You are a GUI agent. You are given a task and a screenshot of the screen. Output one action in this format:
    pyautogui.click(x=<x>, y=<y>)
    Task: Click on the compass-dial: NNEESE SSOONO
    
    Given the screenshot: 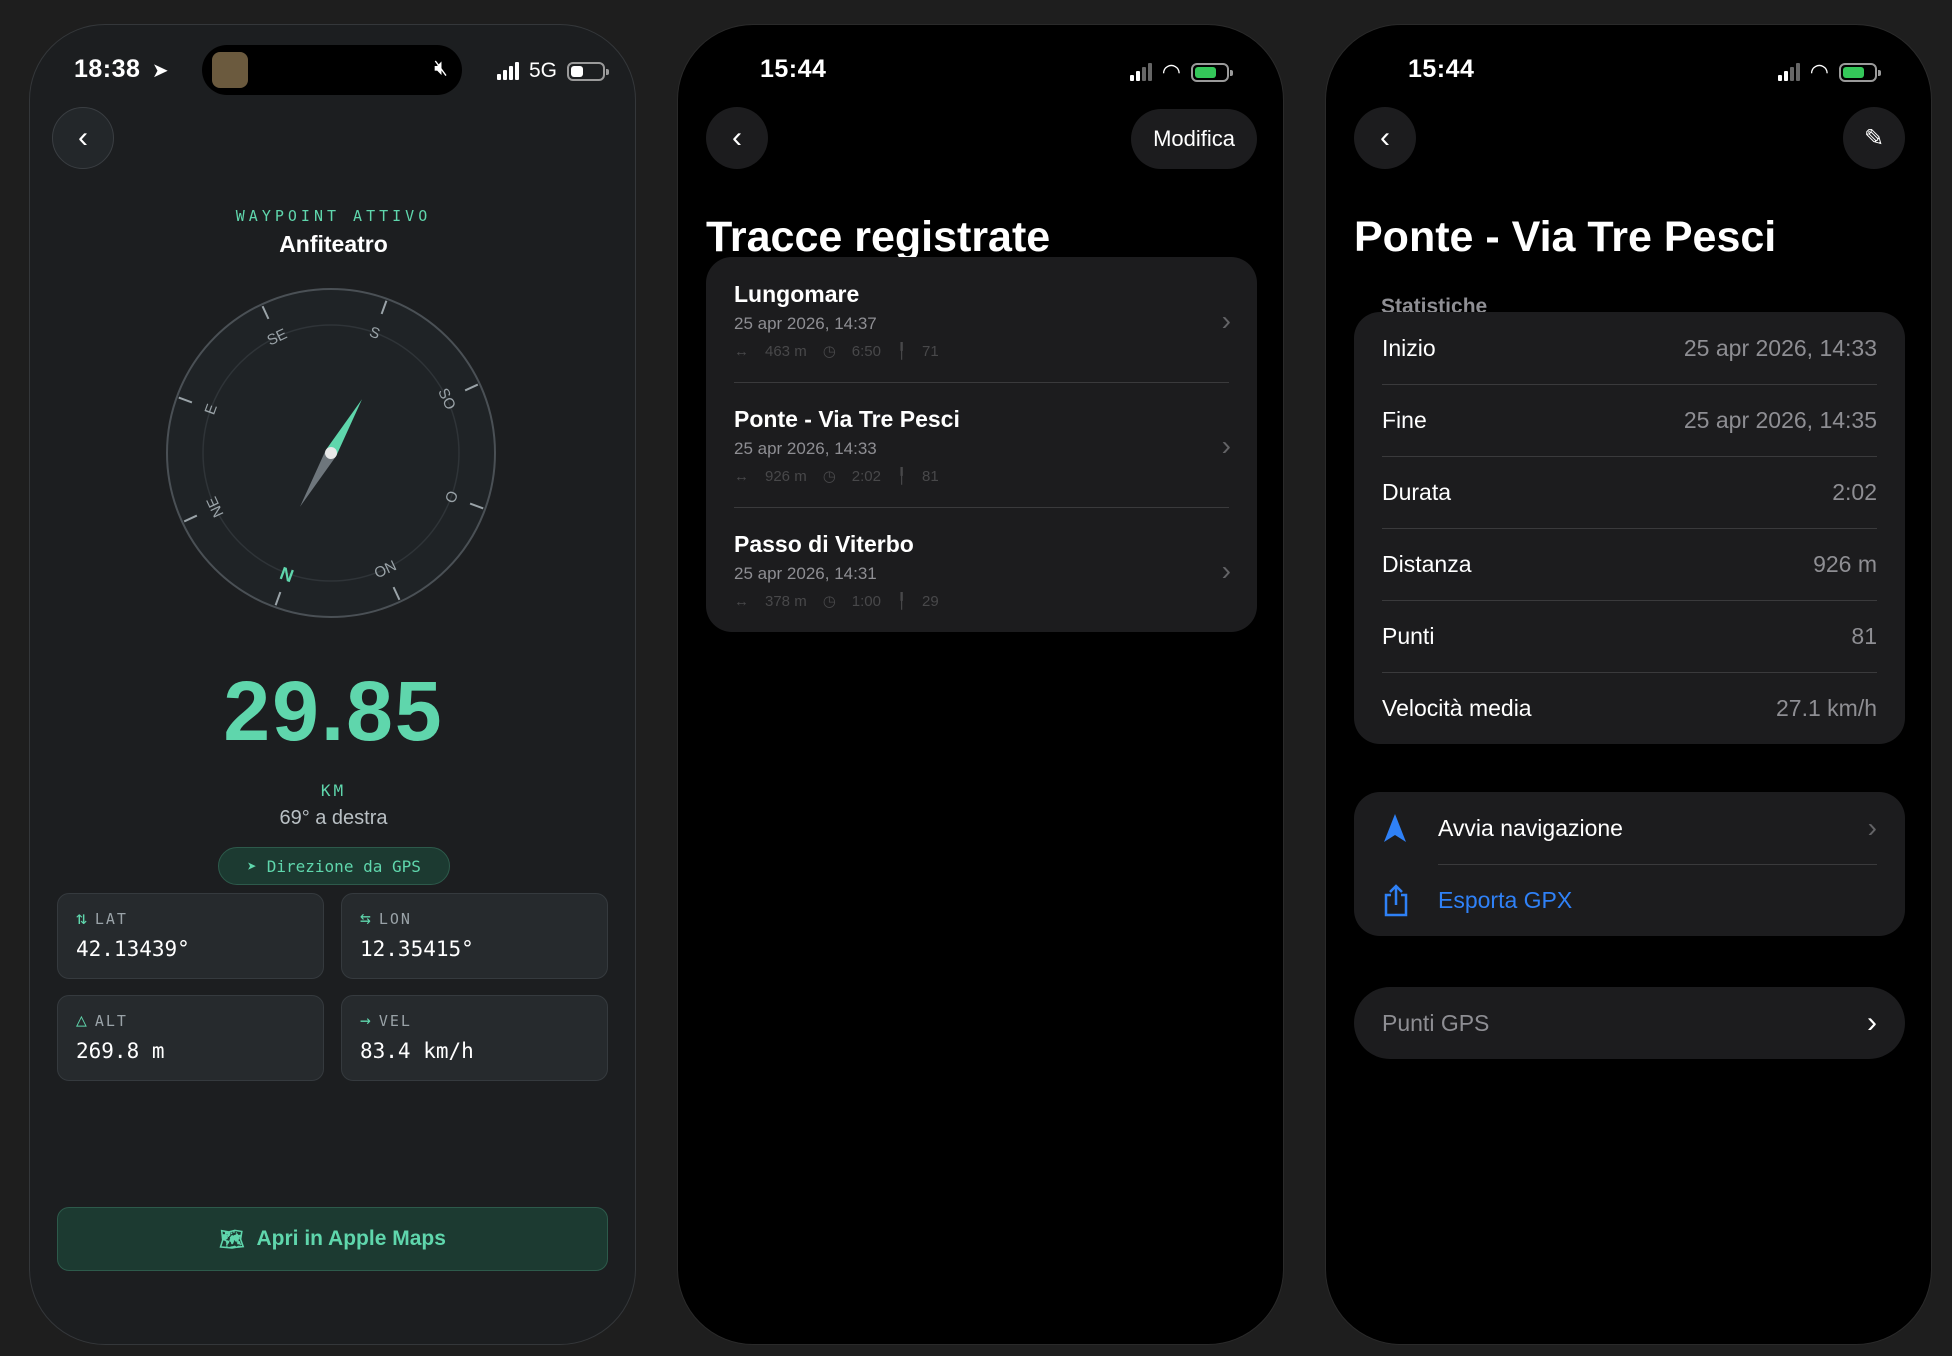 What is the action you would take?
    pyautogui.click(x=331, y=453)
    